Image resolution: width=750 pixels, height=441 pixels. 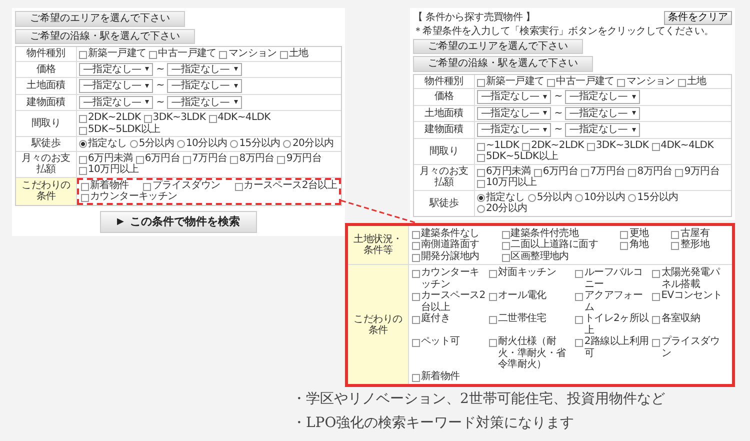 What do you see at coordinates (162, 158) in the screenshot?
I see `option-label: 6万円台` at bounding box center [162, 158].